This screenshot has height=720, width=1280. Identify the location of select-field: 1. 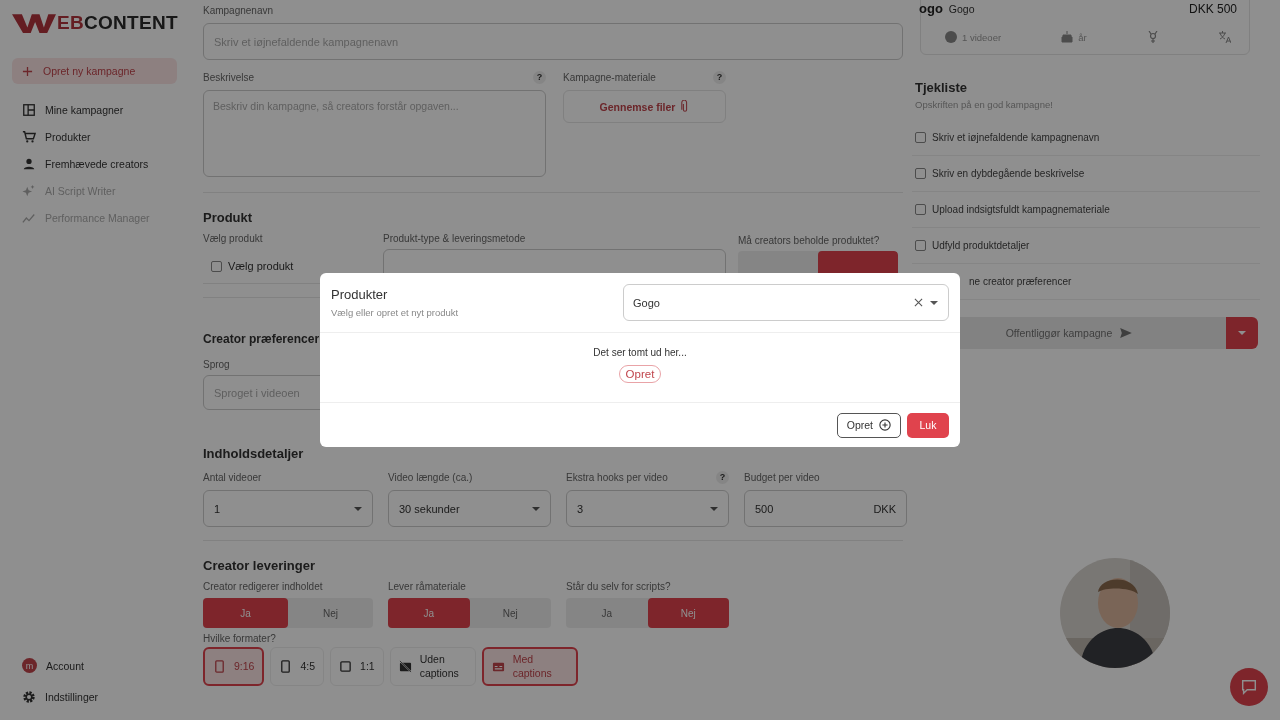
(288, 508).